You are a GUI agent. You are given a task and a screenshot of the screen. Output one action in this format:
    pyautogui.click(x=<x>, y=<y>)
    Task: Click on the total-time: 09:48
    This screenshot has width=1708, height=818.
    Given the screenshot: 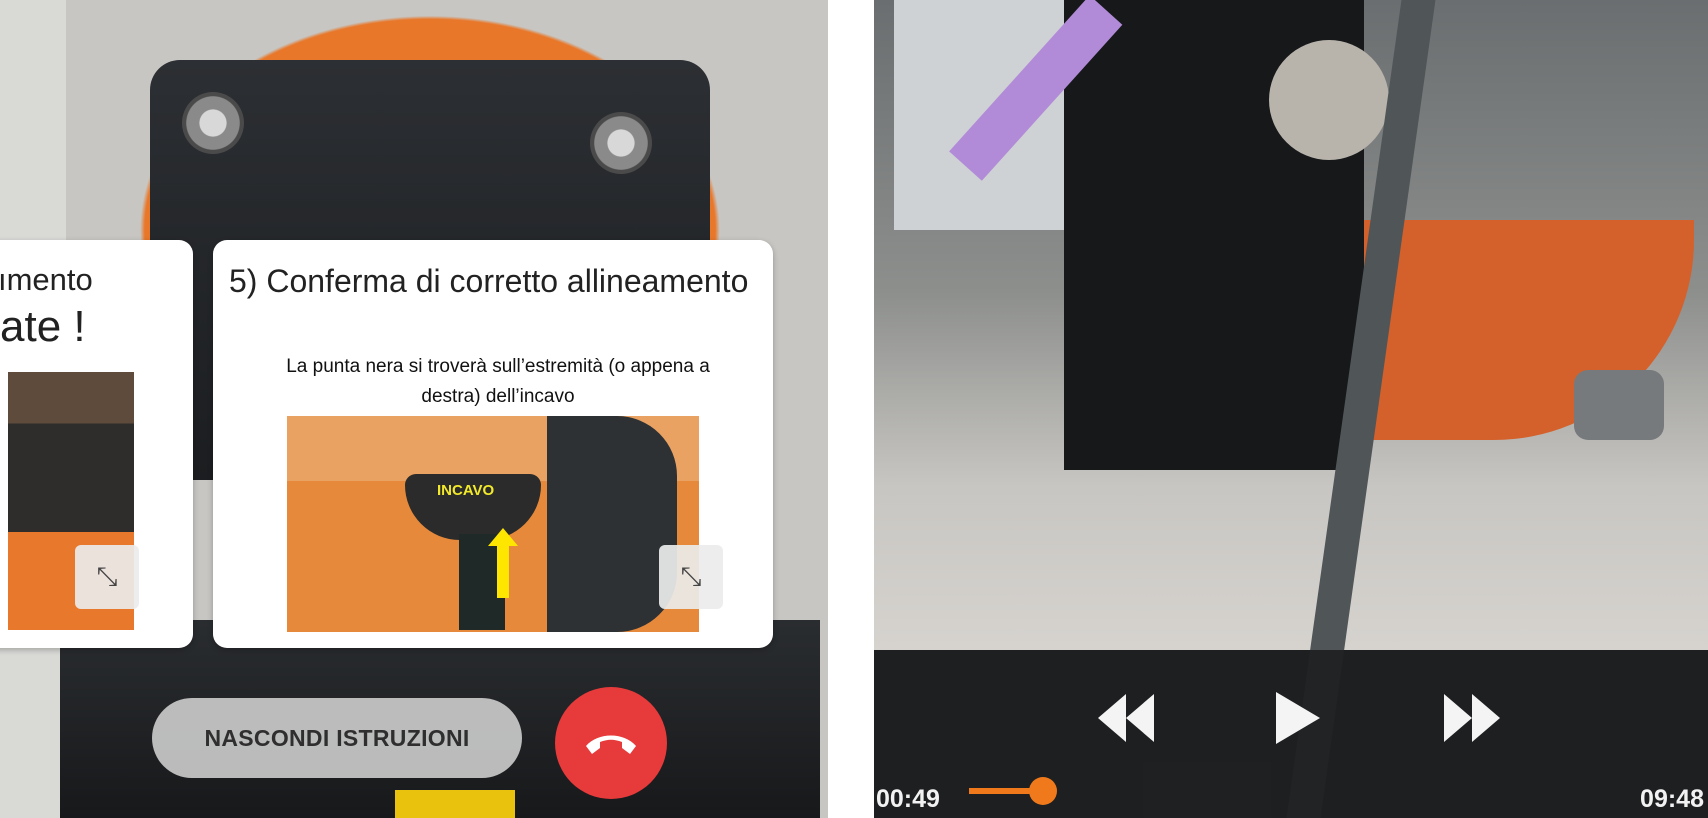 What is the action you would take?
    pyautogui.click(x=1672, y=799)
    